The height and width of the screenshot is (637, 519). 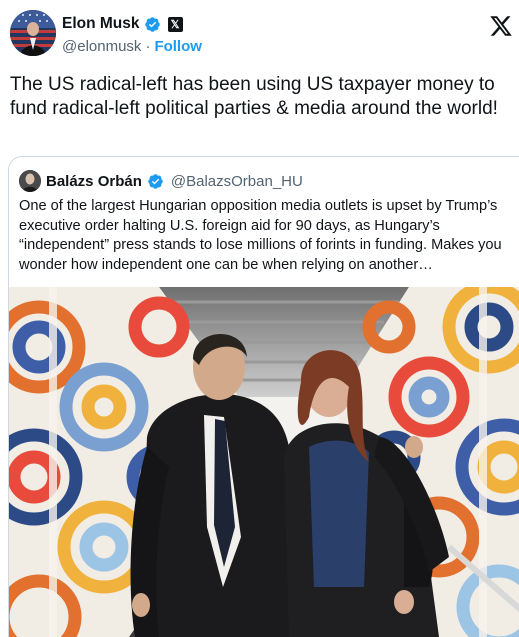 I want to click on follow-button: Follow, so click(x=178, y=46).